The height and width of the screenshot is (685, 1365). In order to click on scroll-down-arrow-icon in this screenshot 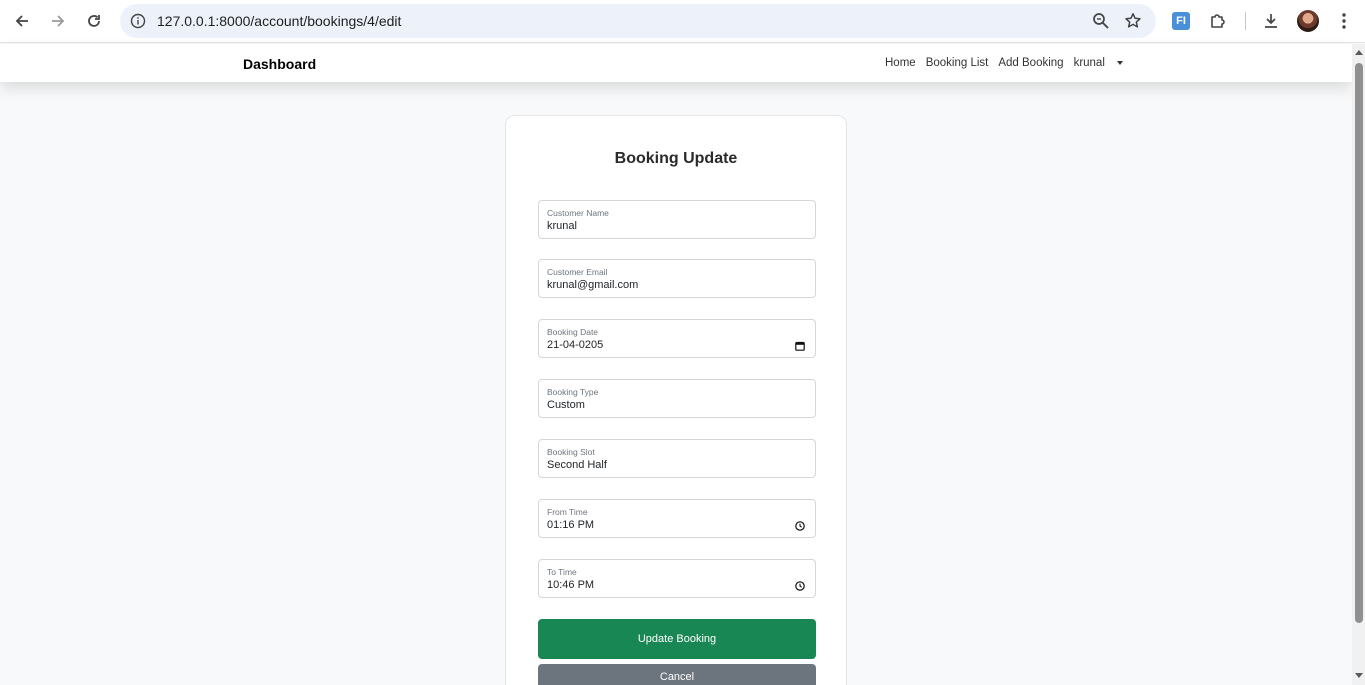, I will do `click(1359, 675)`.